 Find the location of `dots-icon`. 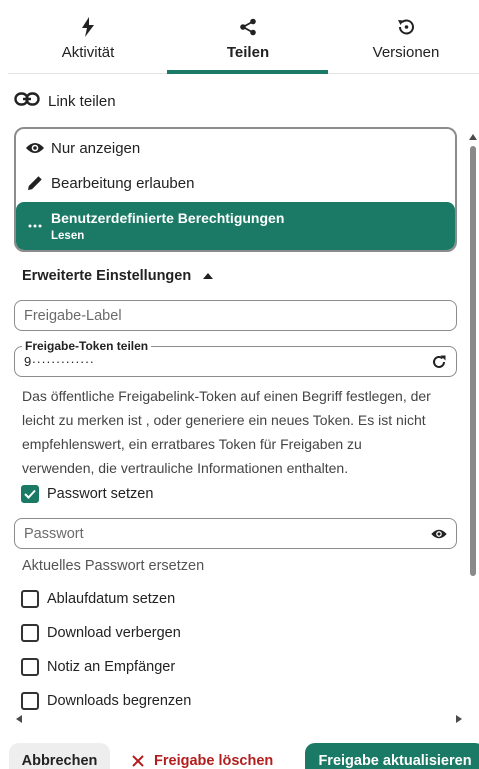

dots-icon is located at coordinates (35, 226).